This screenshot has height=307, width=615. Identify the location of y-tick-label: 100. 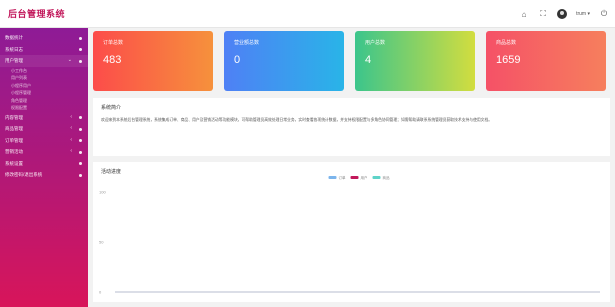
(102, 192).